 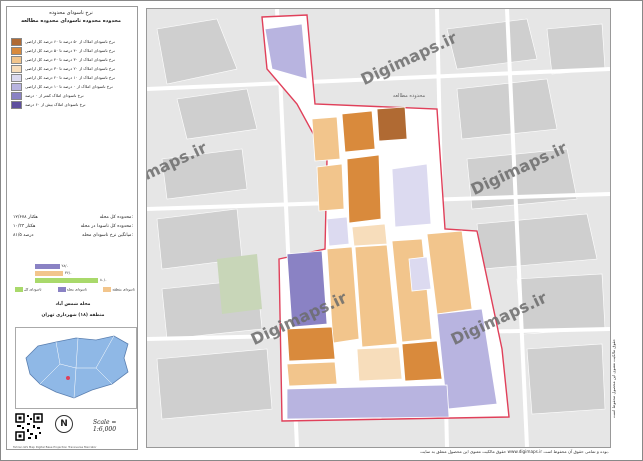 I want to click on legend-item: نرخ ناسودای املاک کمتر از ۰ درصد, so click(x=72, y=95).